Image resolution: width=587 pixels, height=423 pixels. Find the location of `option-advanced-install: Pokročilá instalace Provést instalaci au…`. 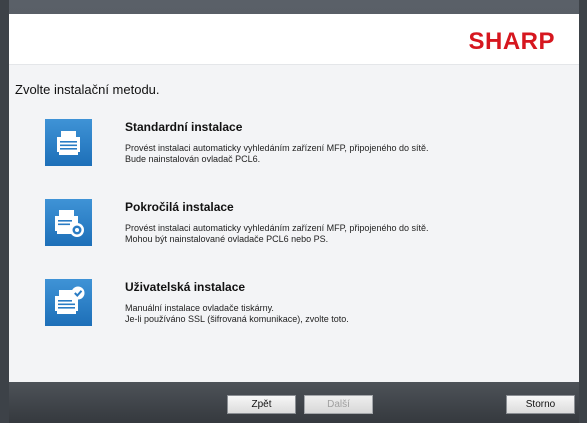

option-advanced-install: Pokročilá instalace Provést instalaci au… is located at coordinates (305, 227).